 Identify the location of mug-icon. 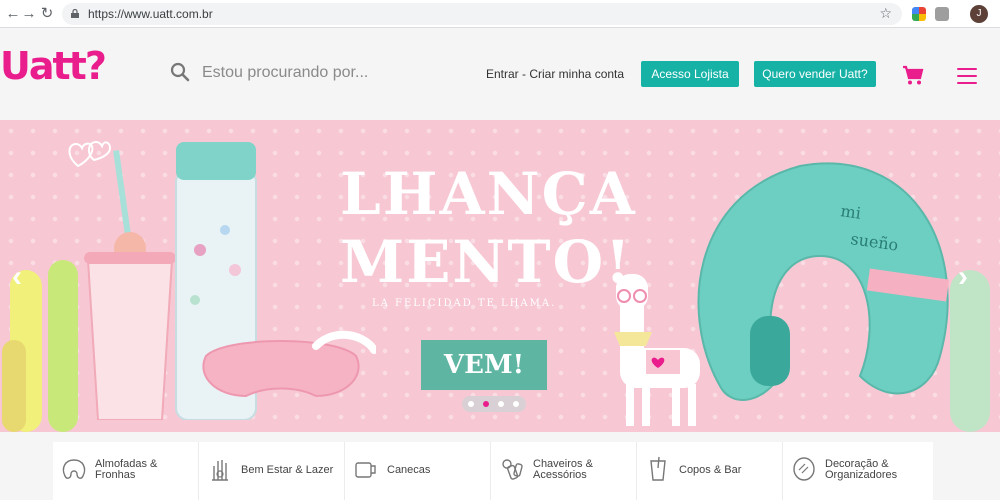
(365, 470).